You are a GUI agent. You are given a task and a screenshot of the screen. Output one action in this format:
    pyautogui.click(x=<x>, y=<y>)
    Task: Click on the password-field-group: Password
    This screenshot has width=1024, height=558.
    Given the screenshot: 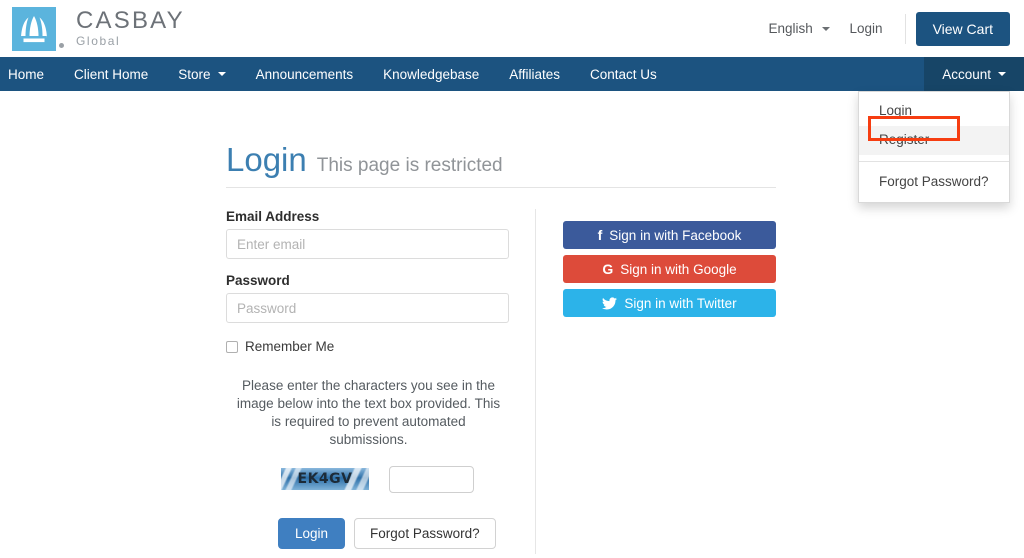 What is the action you would take?
    pyautogui.click(x=368, y=298)
    